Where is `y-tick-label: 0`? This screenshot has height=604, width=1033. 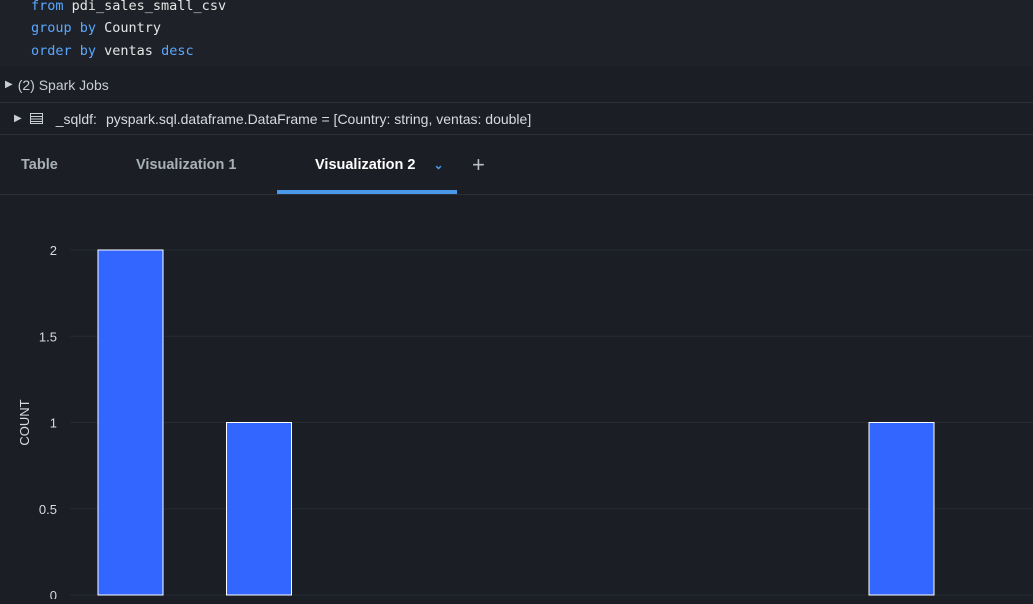
y-tick-label: 0 is located at coordinates (53, 593).